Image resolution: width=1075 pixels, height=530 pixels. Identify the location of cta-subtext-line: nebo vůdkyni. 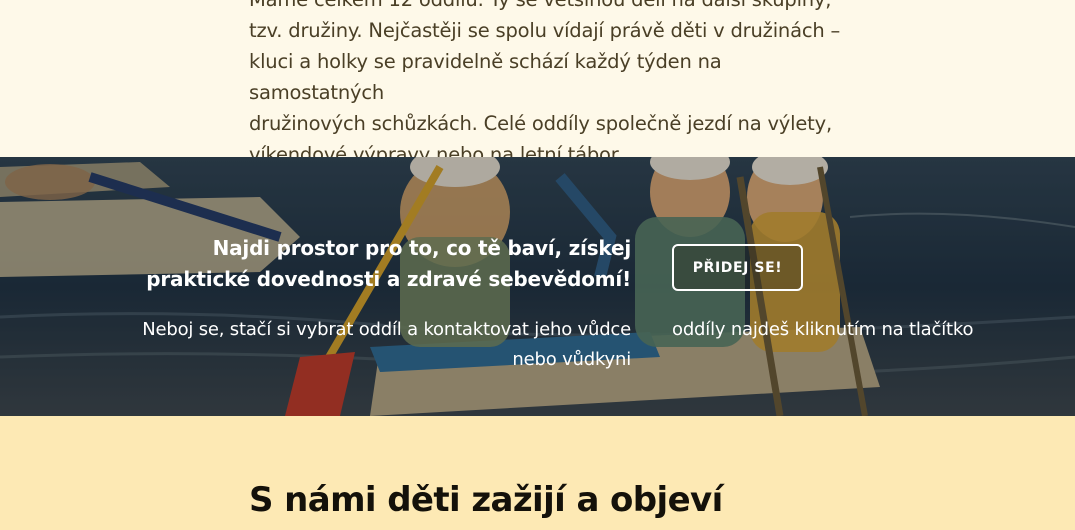
(571, 359).